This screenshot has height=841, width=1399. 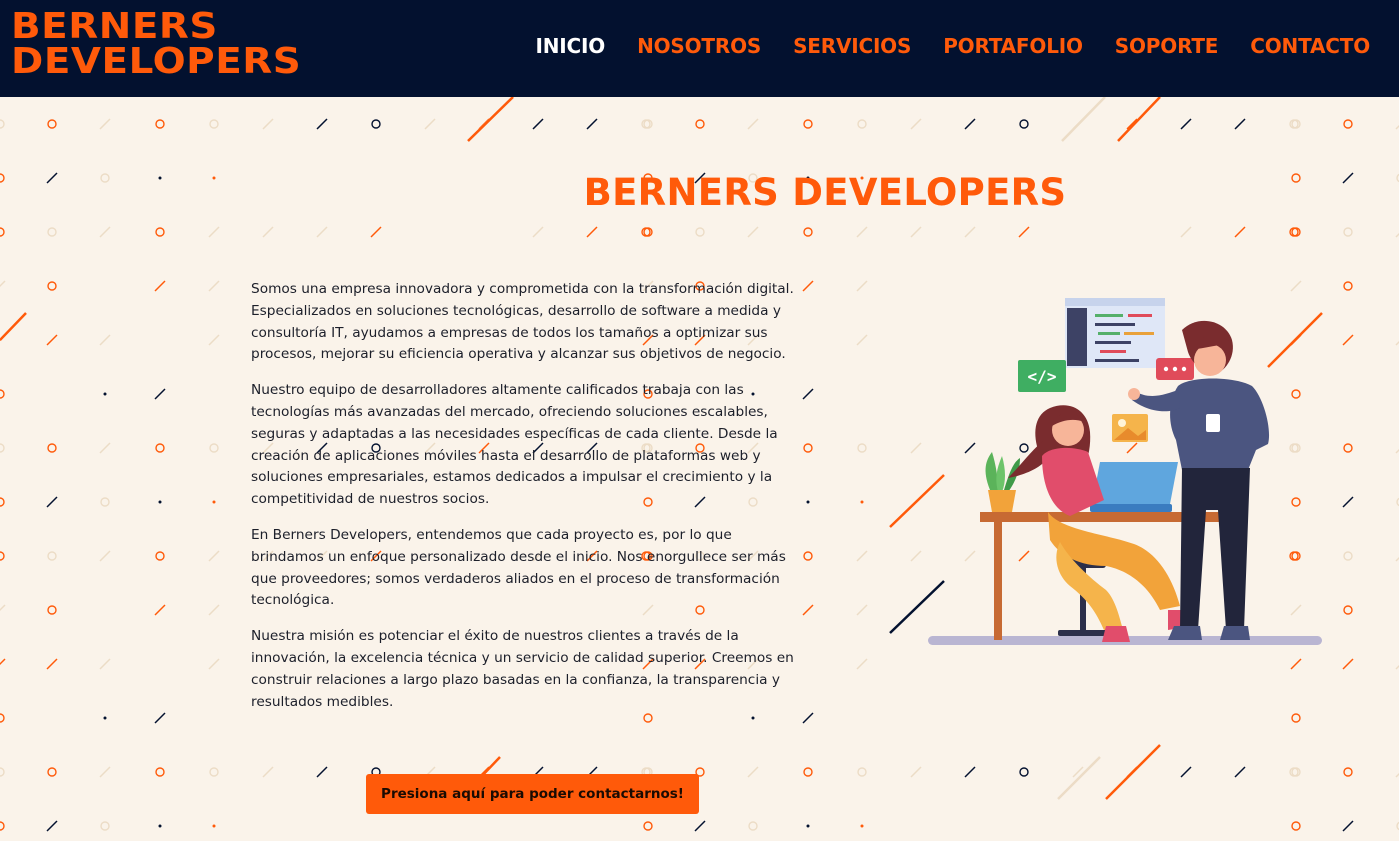 What do you see at coordinates (1013, 46) in the screenshot?
I see `nav-portafolio: PORTAFOLIO` at bounding box center [1013, 46].